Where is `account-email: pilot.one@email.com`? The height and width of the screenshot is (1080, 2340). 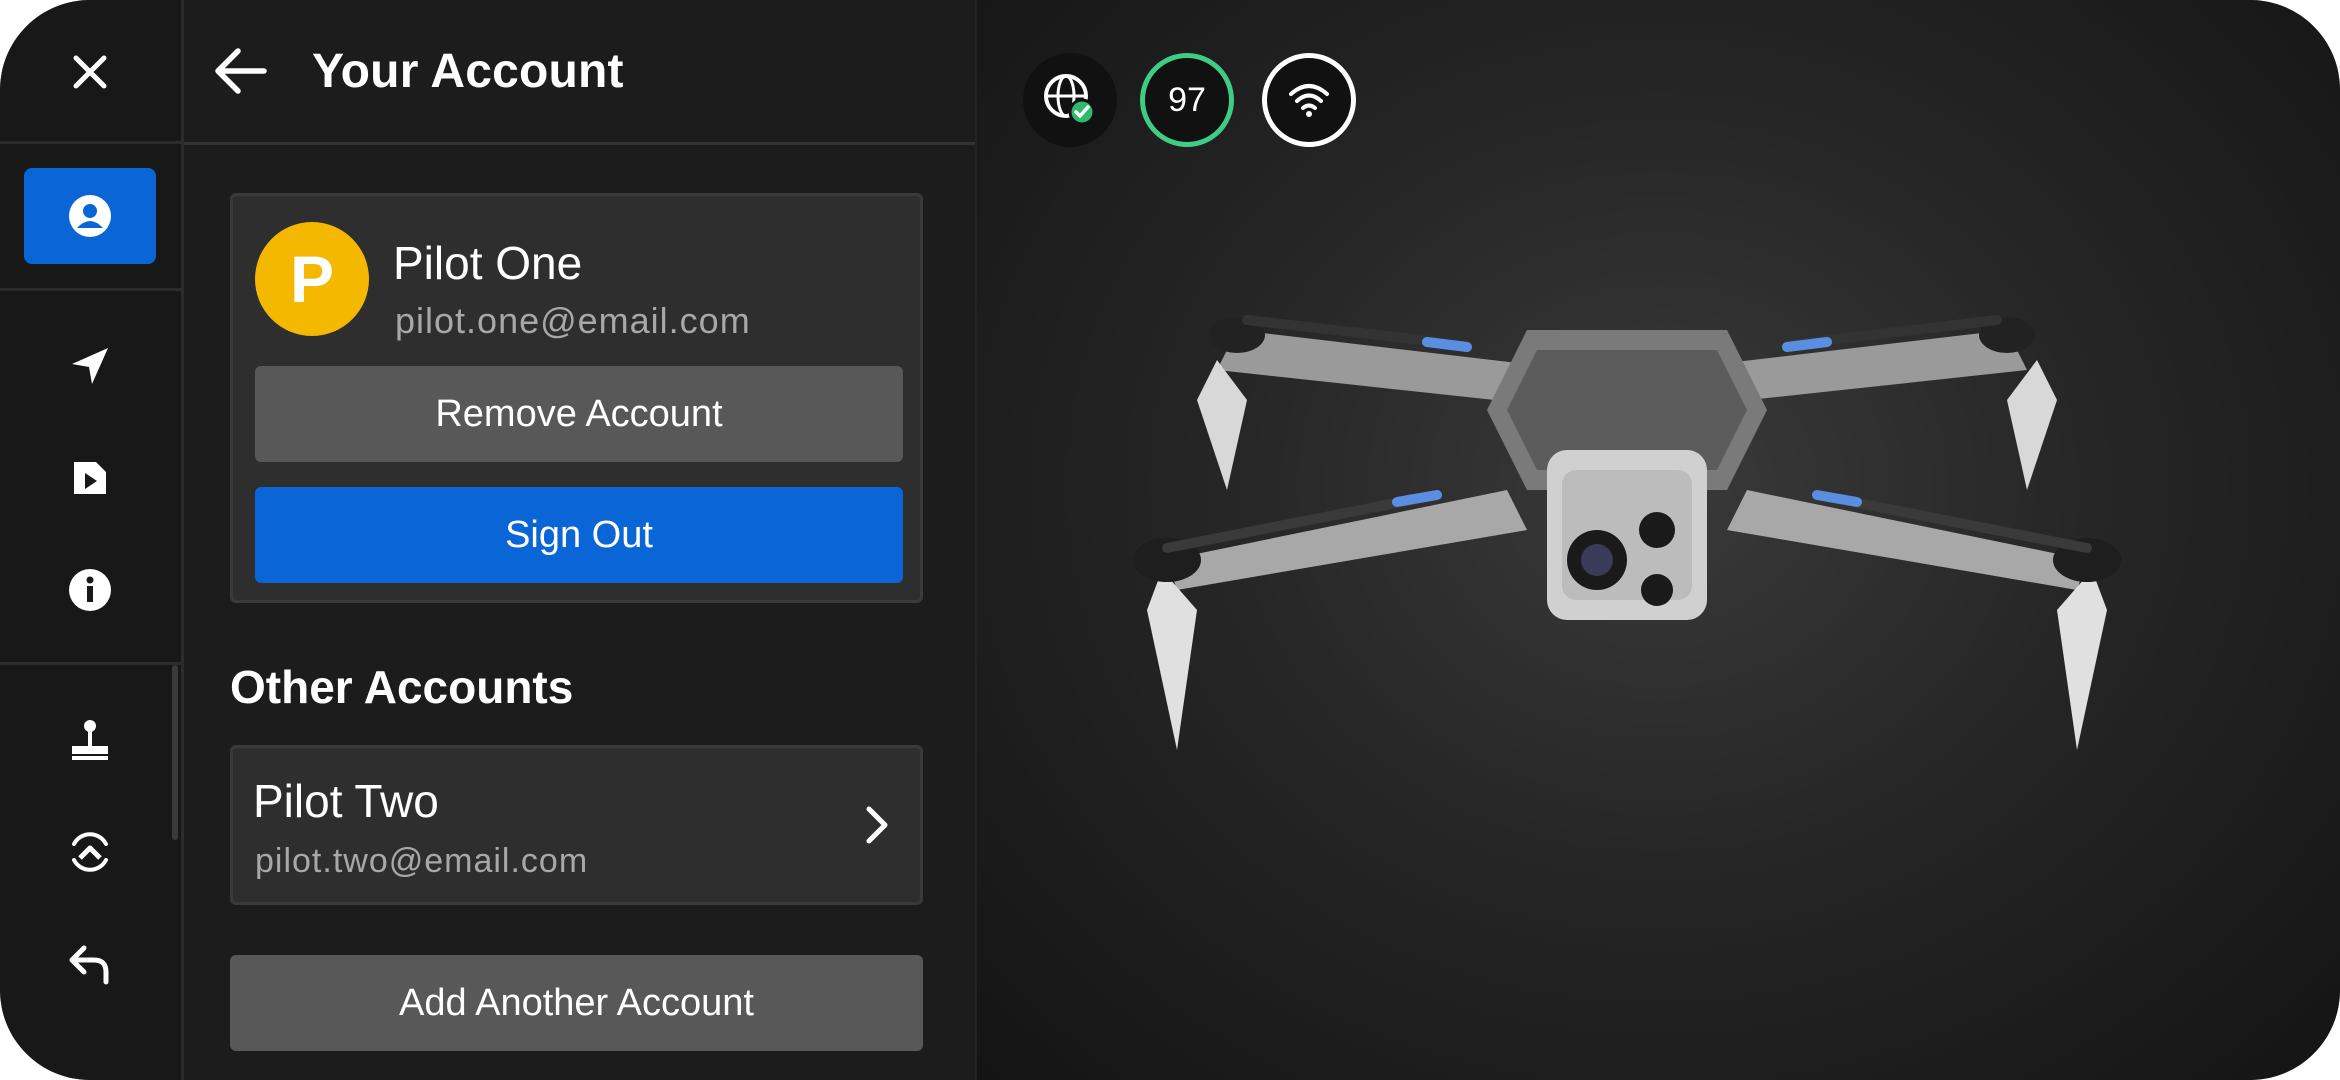
account-email: pilot.one@email.com is located at coordinates (573, 320).